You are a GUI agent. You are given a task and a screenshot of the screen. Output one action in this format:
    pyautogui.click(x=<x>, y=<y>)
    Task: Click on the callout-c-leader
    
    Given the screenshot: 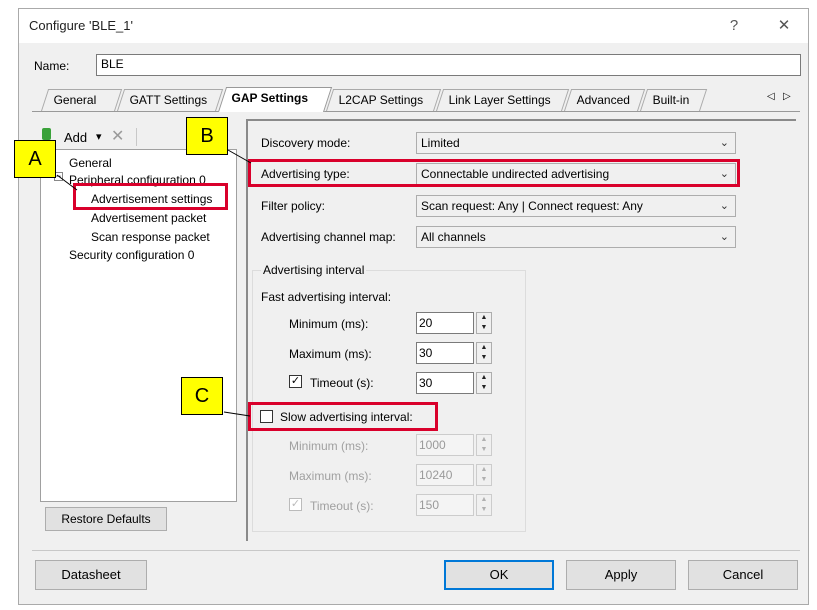 What is the action you would take?
    pyautogui.click(x=237, y=414)
    